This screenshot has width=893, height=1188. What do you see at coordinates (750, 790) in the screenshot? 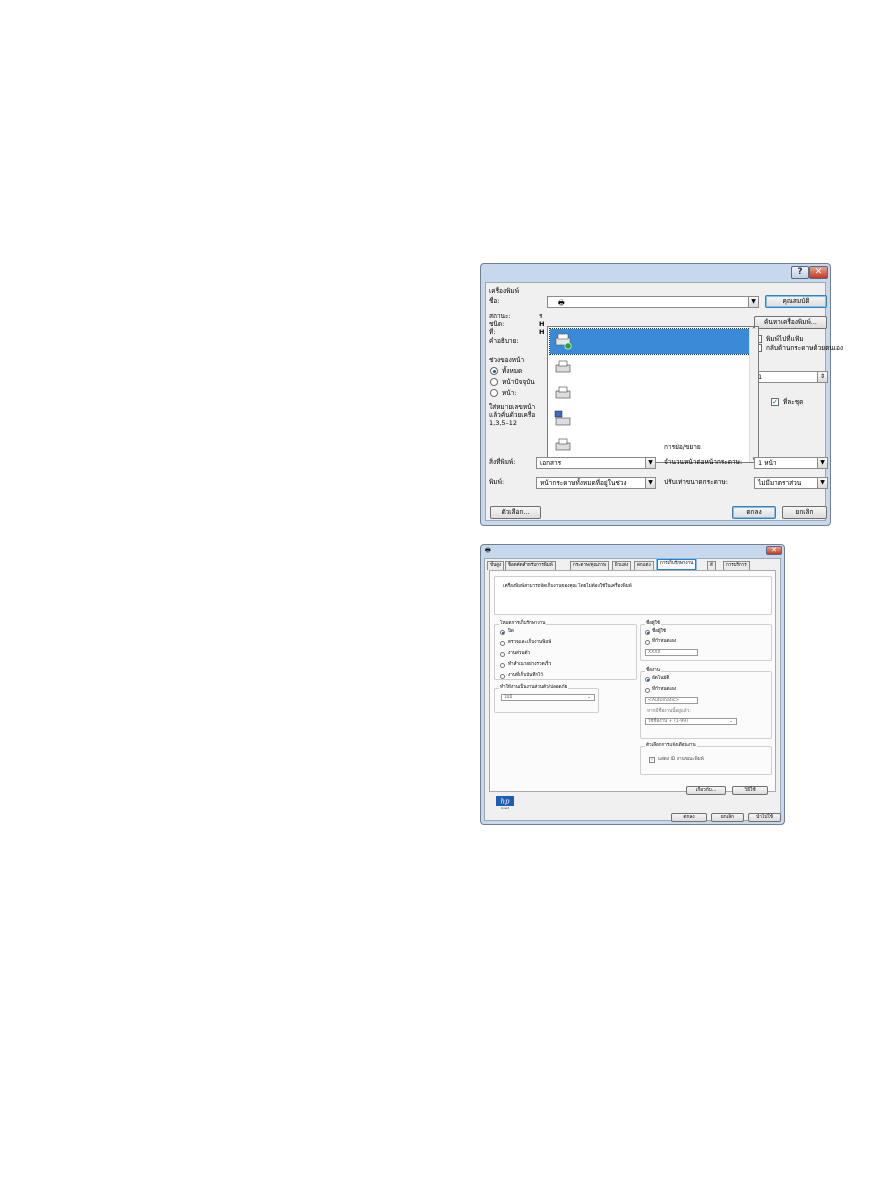
I see `help-button: วิธีใช้` at bounding box center [750, 790].